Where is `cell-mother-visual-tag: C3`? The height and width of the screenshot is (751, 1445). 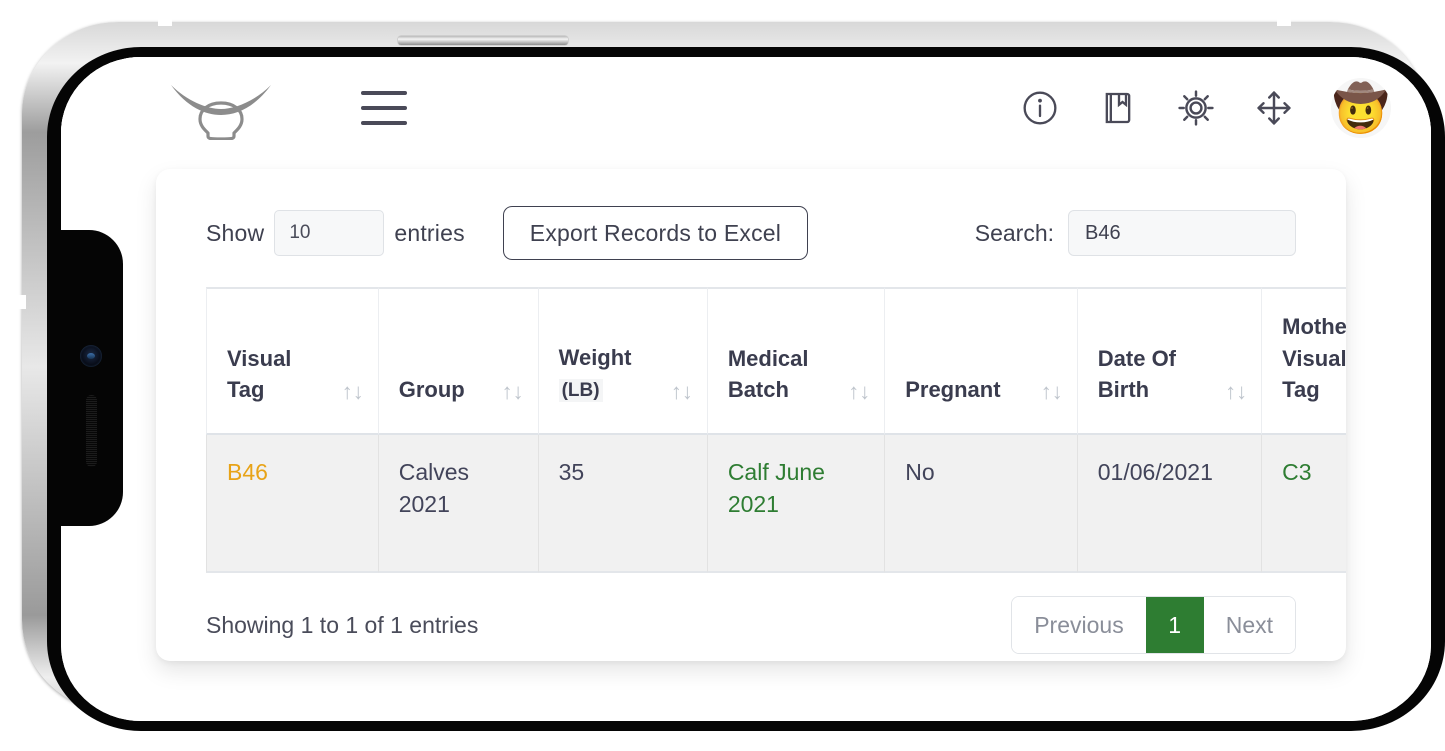
cell-mother-visual-tag: C3 is located at coordinates (1304, 504).